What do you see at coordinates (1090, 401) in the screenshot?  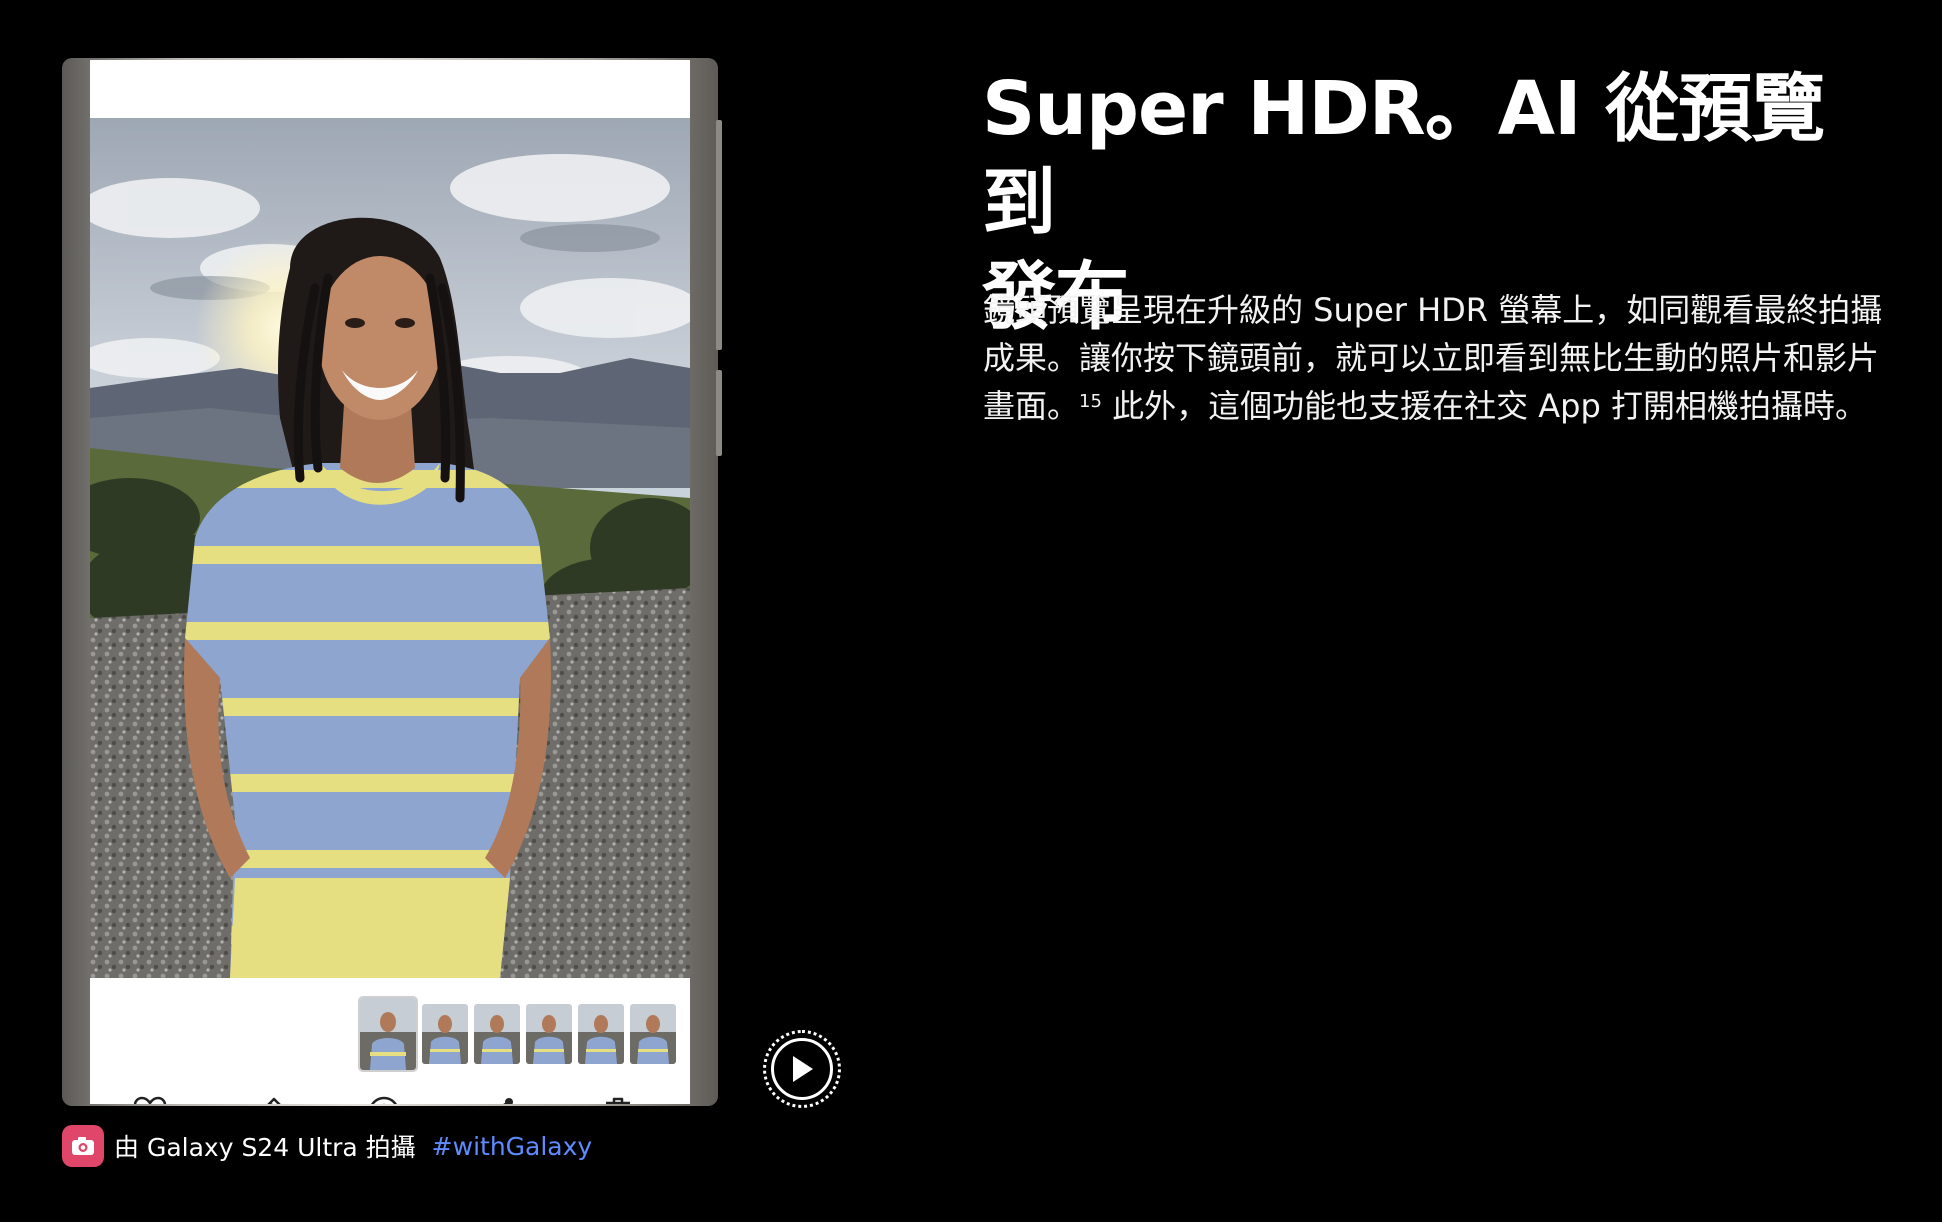 I see `footnote-link: 15` at bounding box center [1090, 401].